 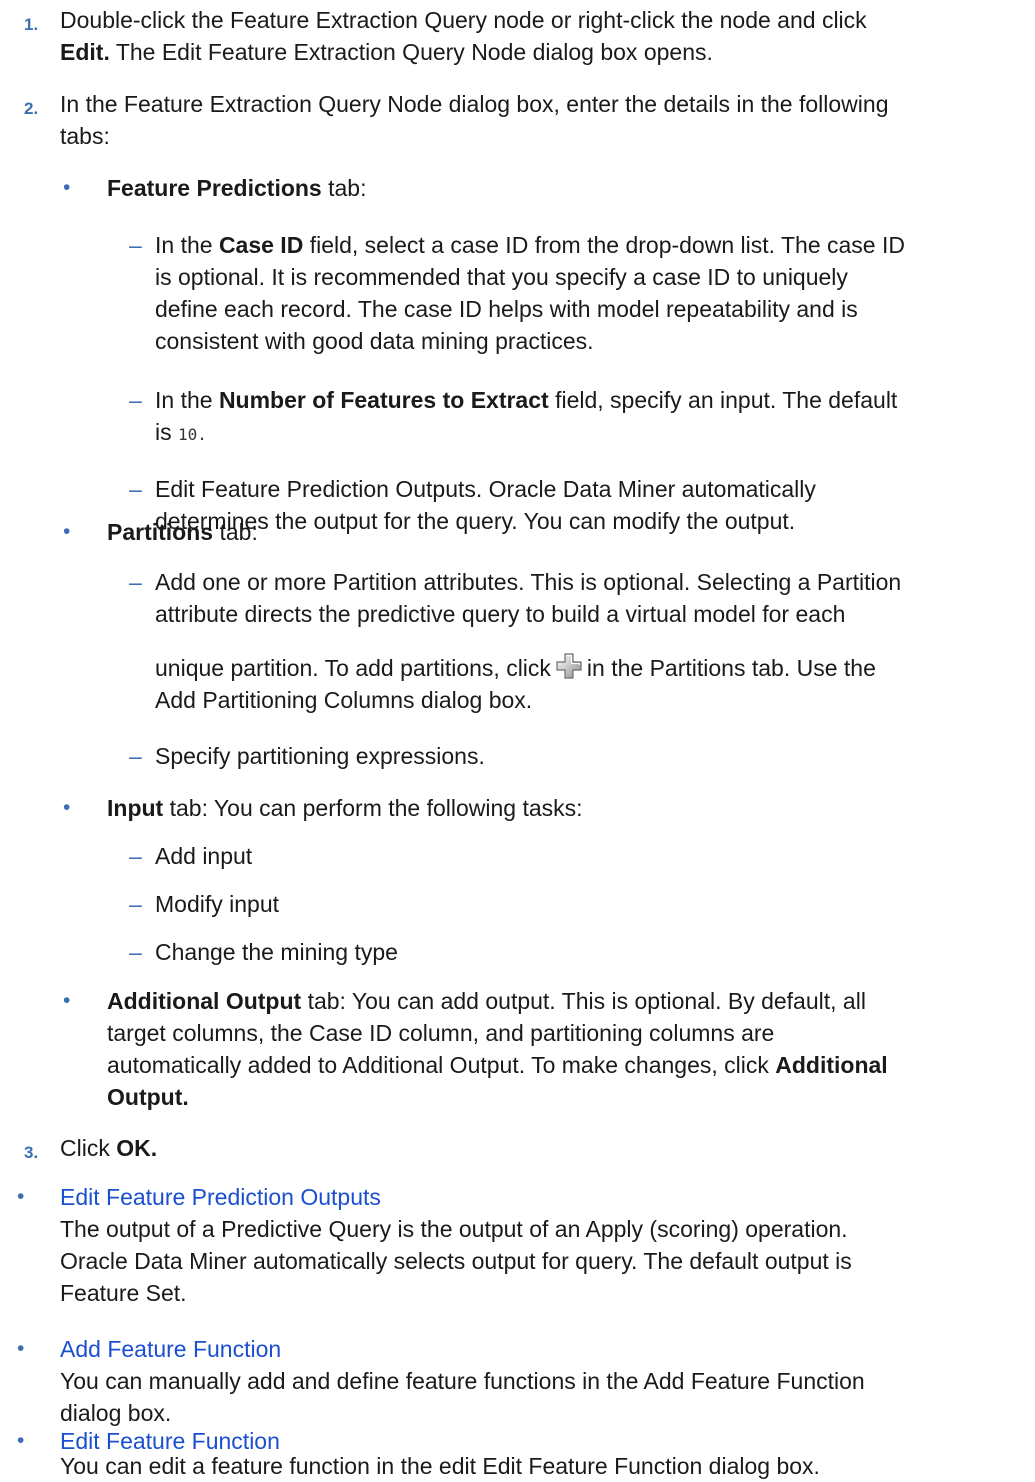 I want to click on additional-output-bold: Additional Output, so click(x=204, y=1001).